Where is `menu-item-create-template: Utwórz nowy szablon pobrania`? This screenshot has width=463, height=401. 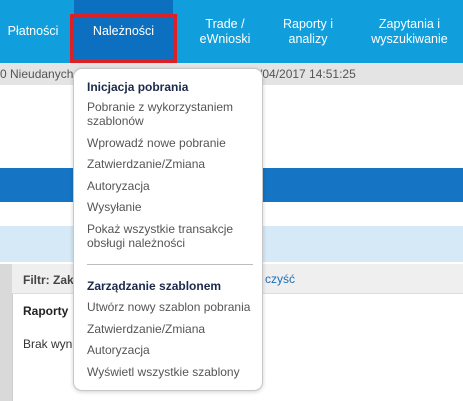
menu-item-create-template: Utwórz nowy szablon pobrania is located at coordinates (173, 307).